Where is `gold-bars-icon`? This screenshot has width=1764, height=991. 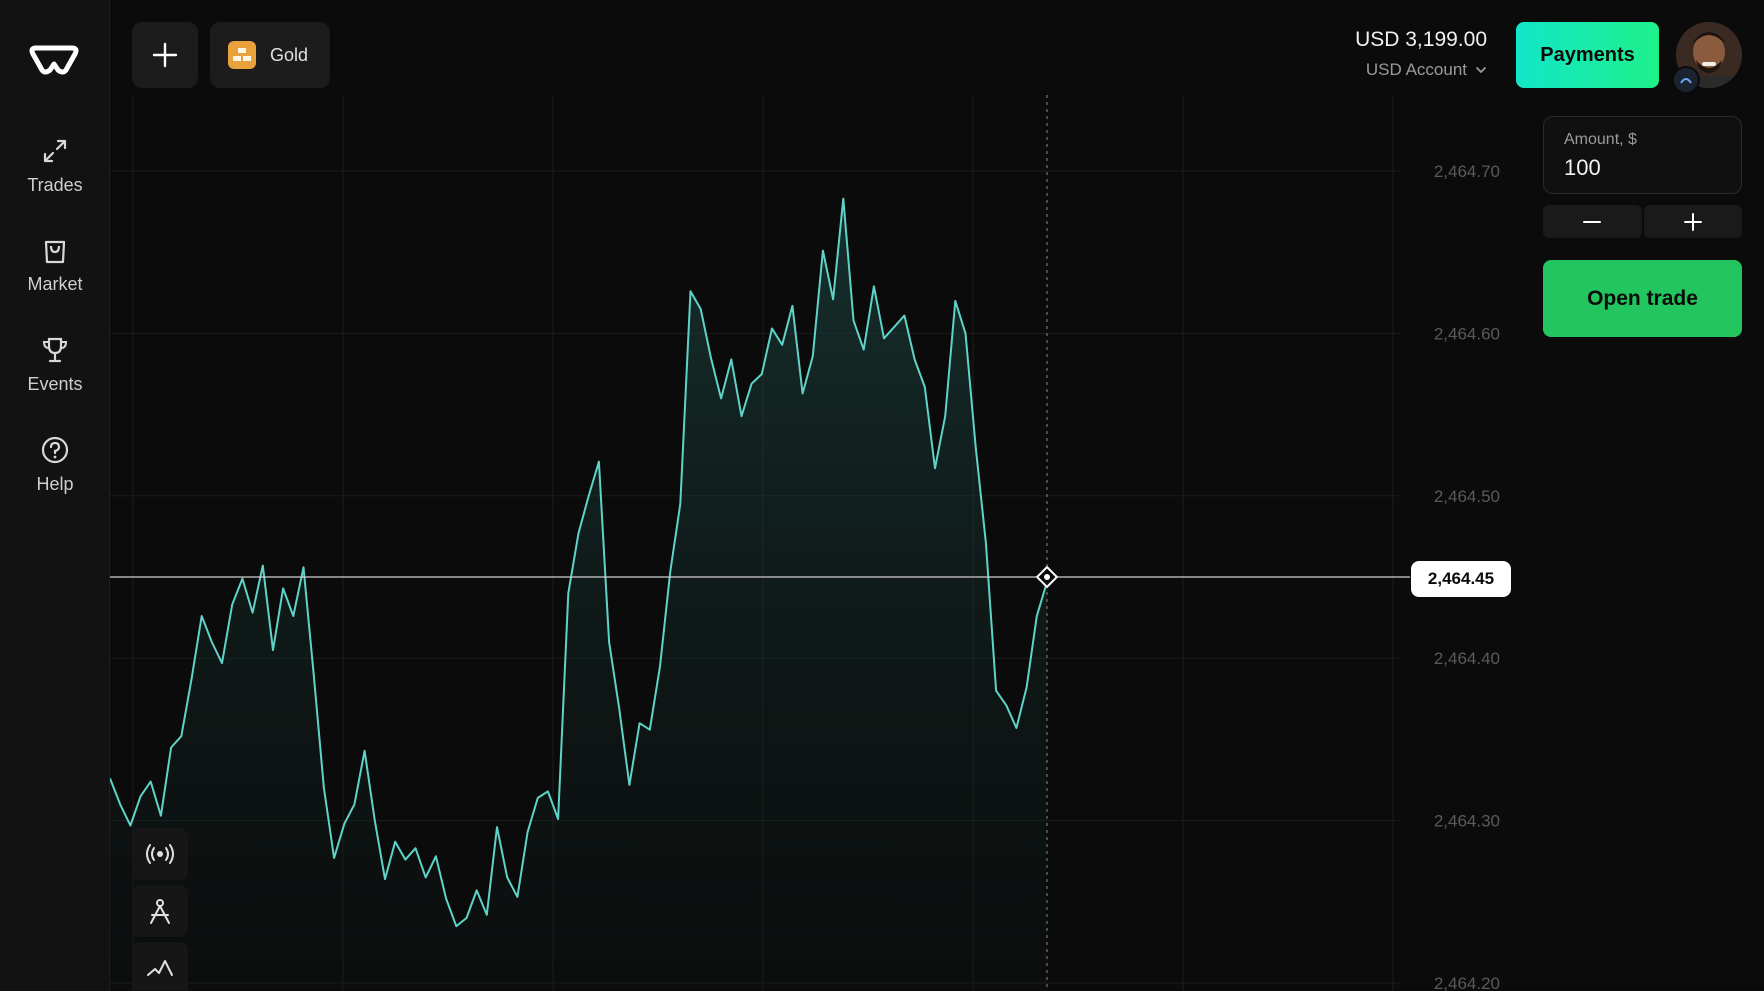
gold-bars-icon is located at coordinates (242, 55).